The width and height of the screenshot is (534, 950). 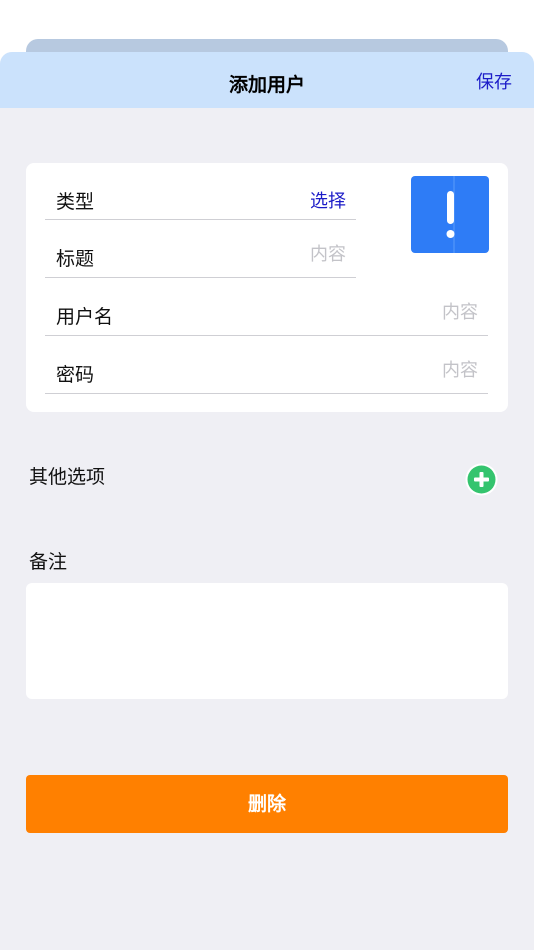 I want to click on add-option-button, so click(x=481, y=479).